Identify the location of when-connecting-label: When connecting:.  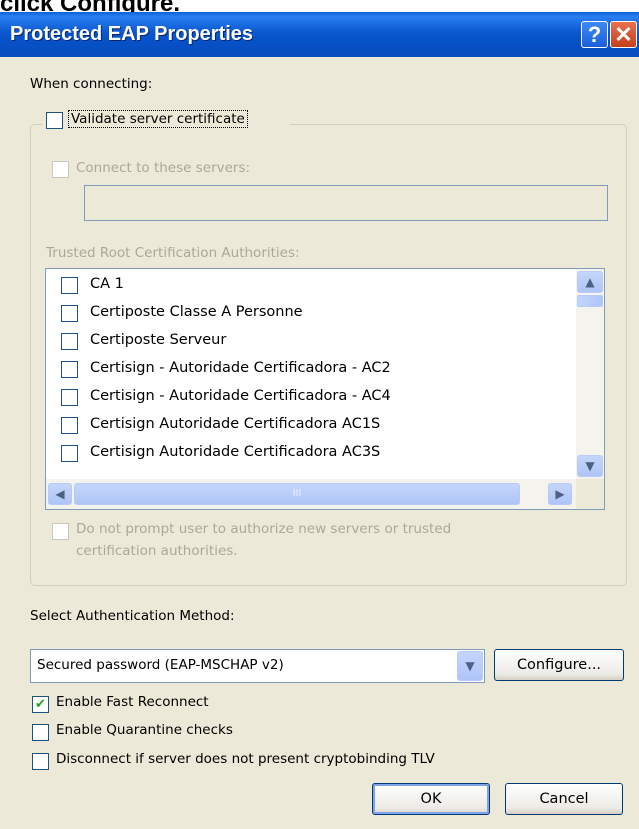
(91, 84).